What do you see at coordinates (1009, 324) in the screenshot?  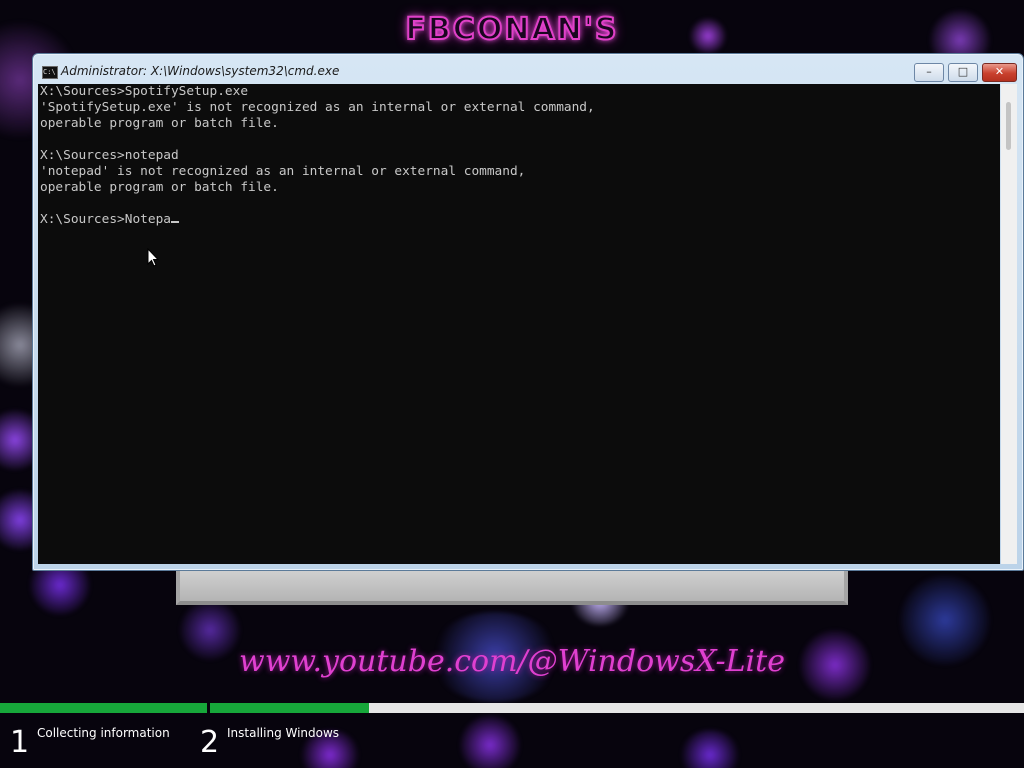 I see `vertical-scrollbar` at bounding box center [1009, 324].